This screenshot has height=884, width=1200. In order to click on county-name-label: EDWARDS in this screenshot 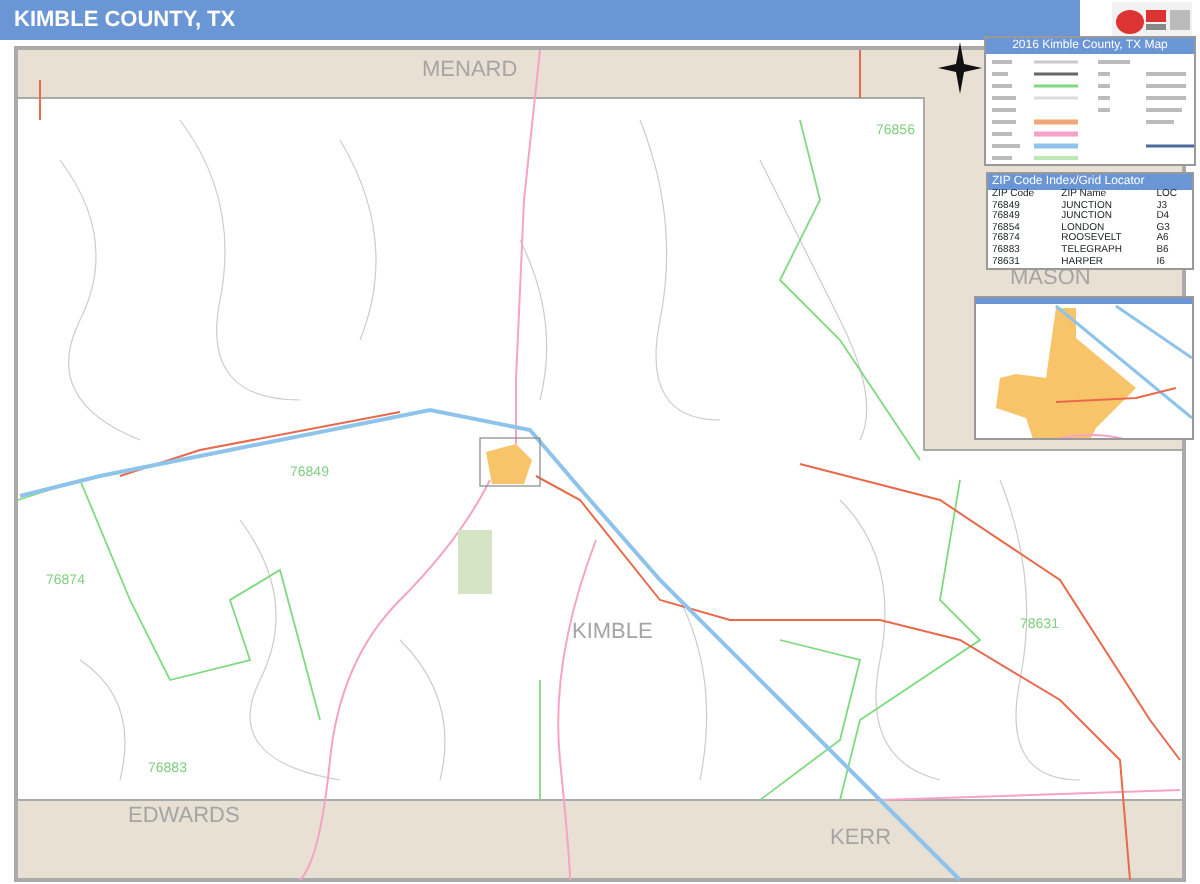, I will do `click(184, 817)`.